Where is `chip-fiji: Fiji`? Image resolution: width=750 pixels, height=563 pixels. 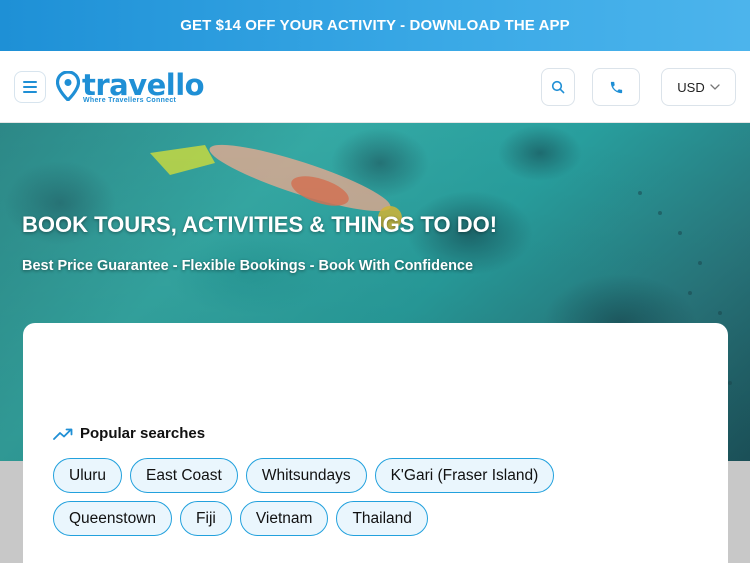
chip-fiji: Fiji is located at coordinates (206, 518).